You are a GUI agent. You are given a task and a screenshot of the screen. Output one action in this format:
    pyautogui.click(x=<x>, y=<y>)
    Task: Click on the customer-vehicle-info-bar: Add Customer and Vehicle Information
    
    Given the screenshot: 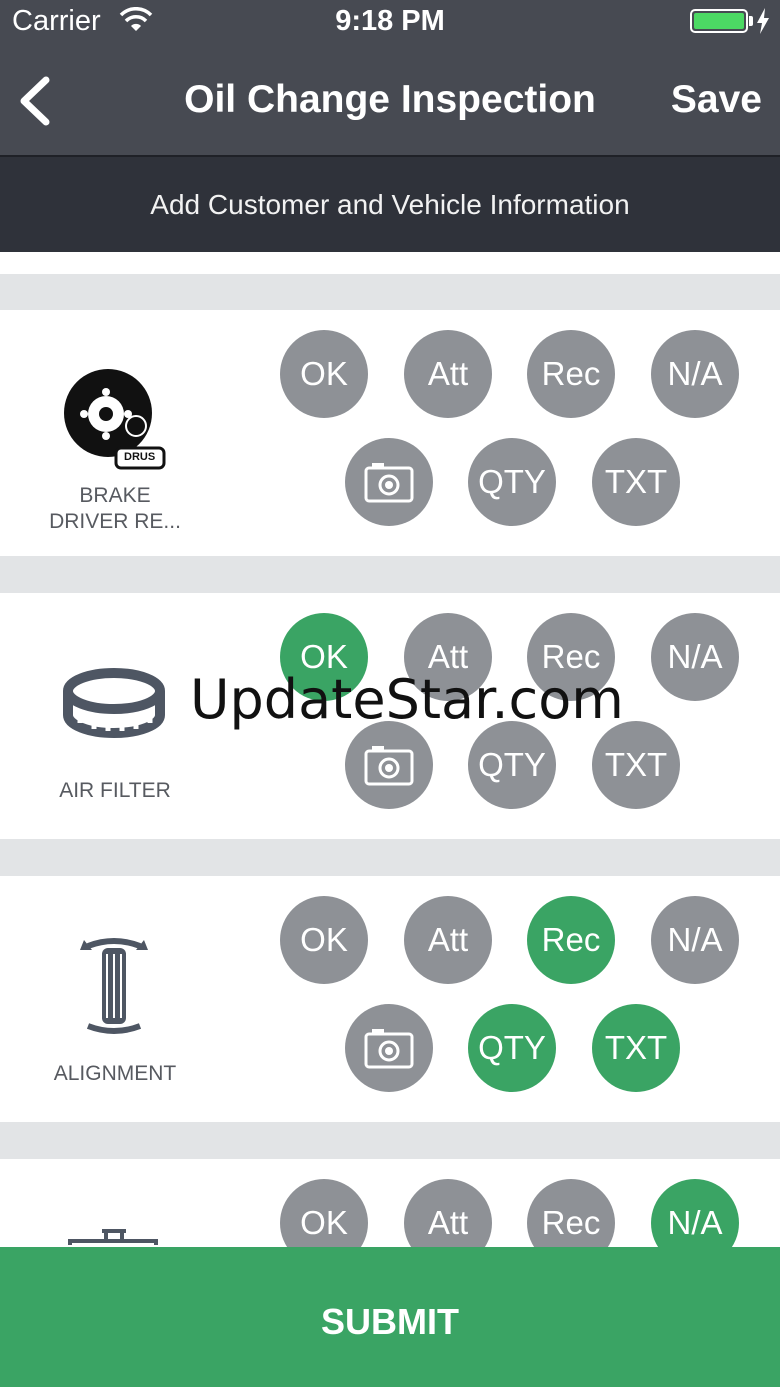 What is the action you would take?
    pyautogui.click(x=390, y=203)
    